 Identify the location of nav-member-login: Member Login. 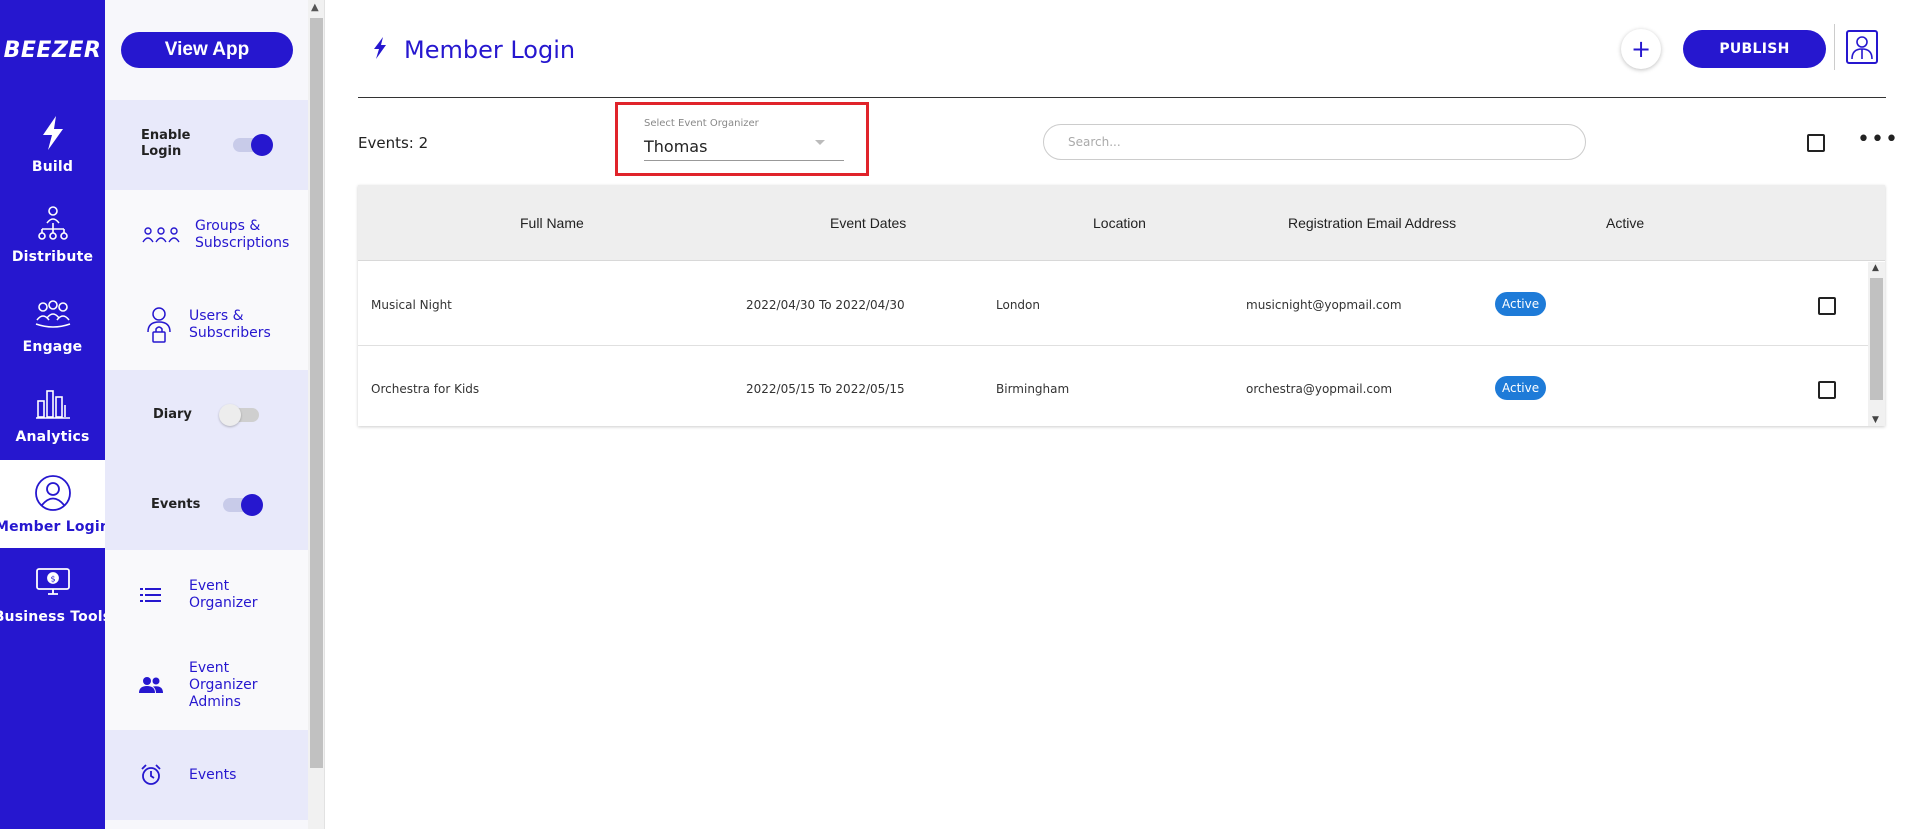
(55, 504).